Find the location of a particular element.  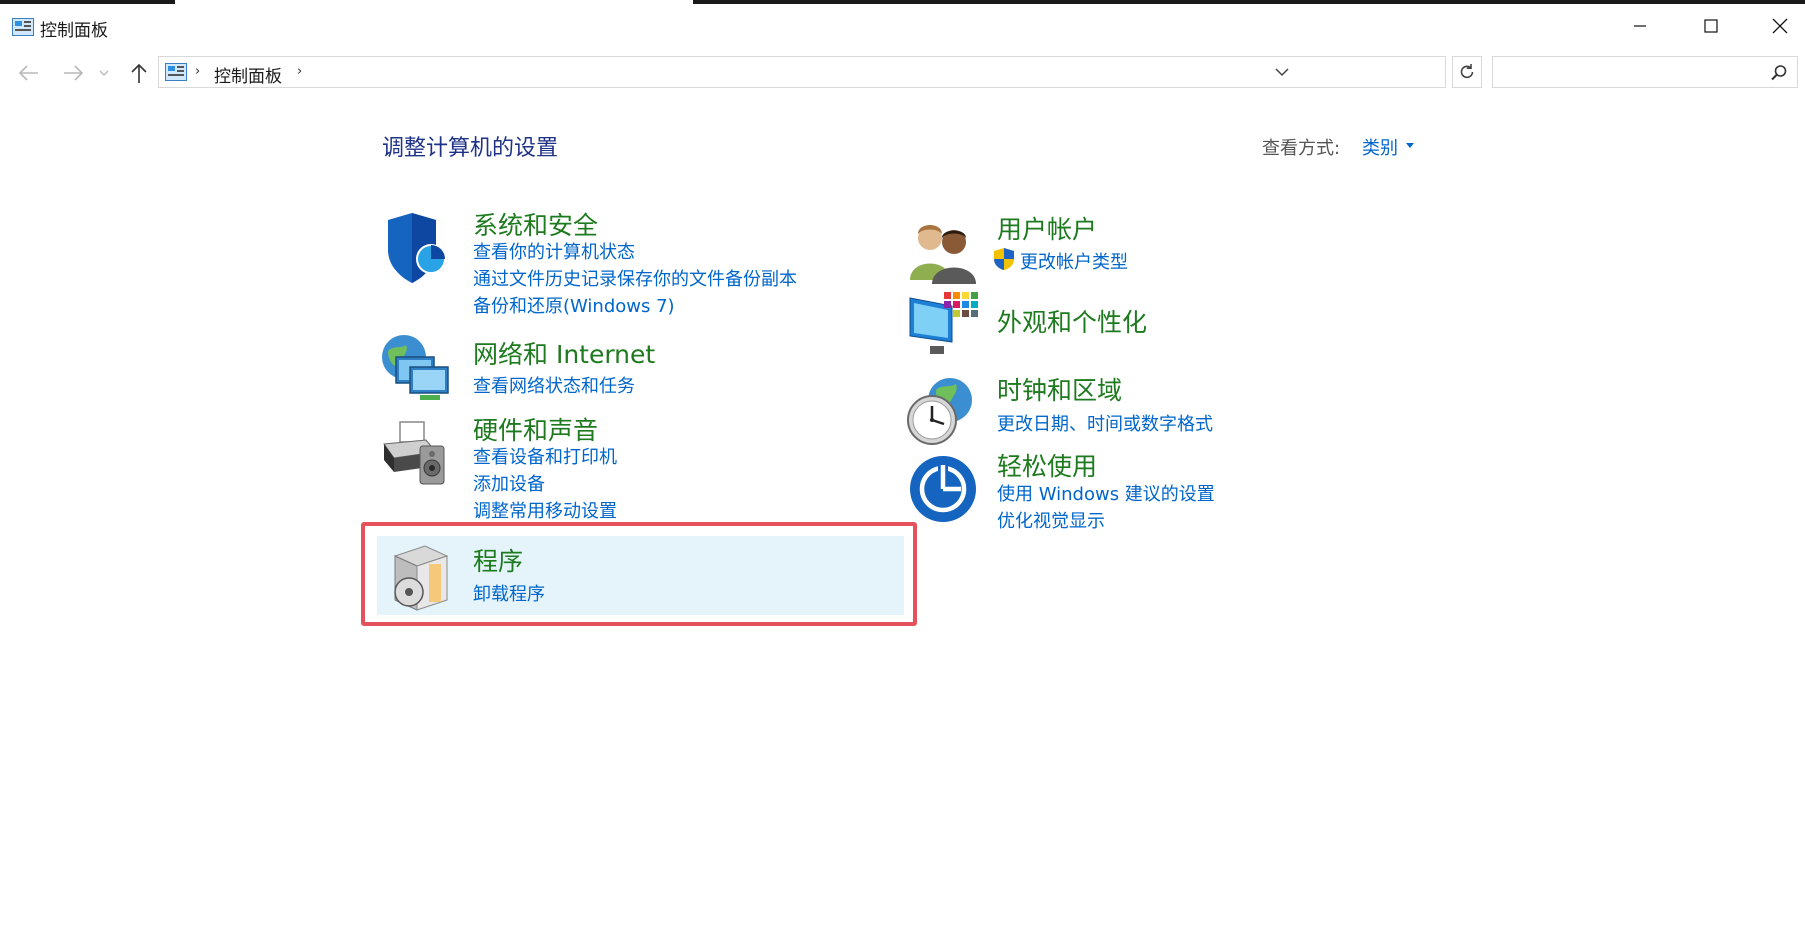

shield-icon is located at coordinates (417, 248).